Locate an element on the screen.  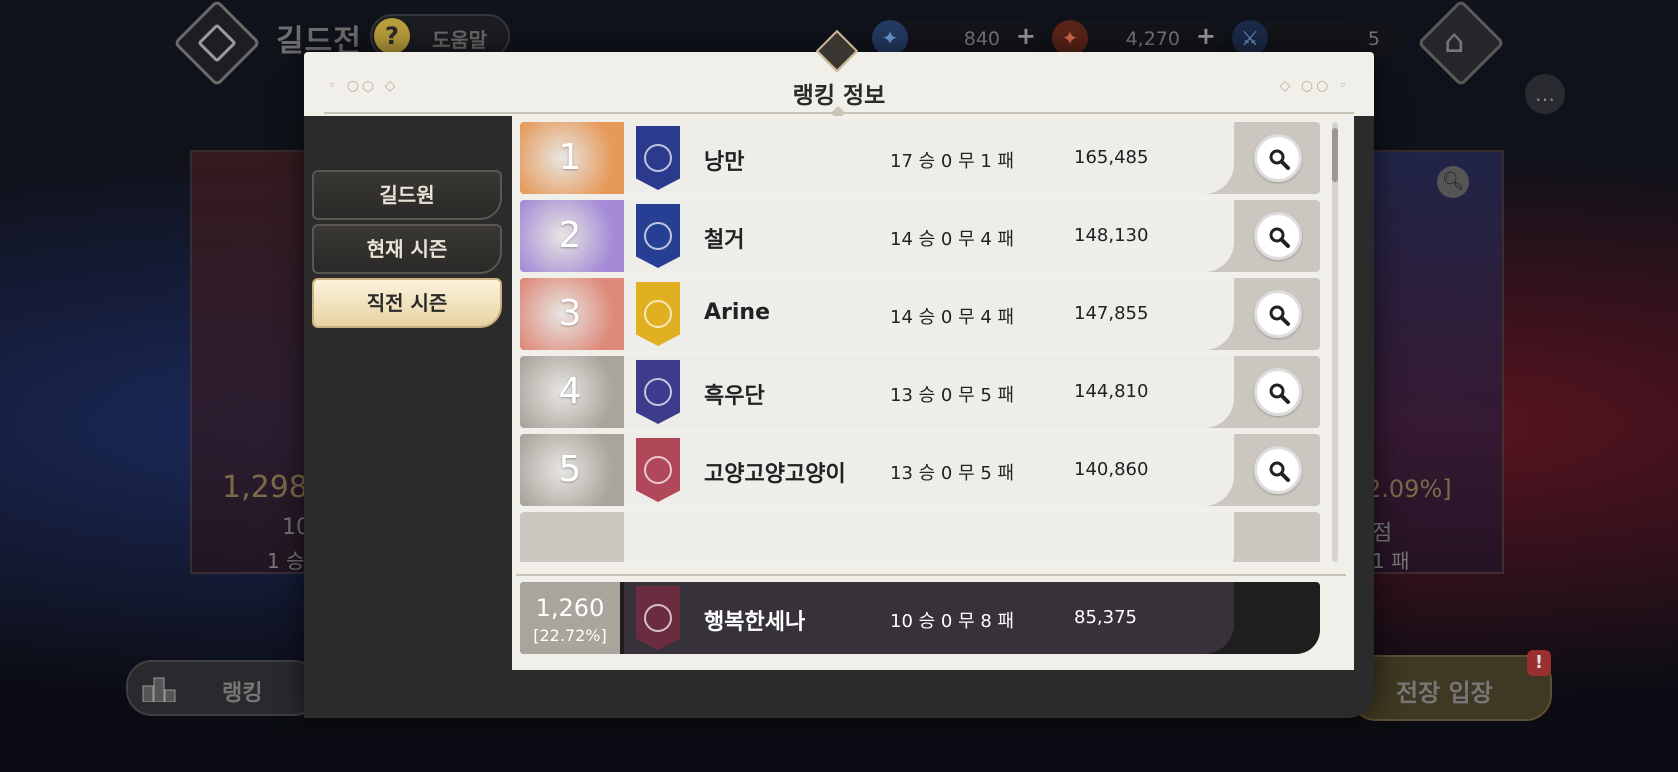
ranking-button: 랭킹 is located at coordinates (223, 688).